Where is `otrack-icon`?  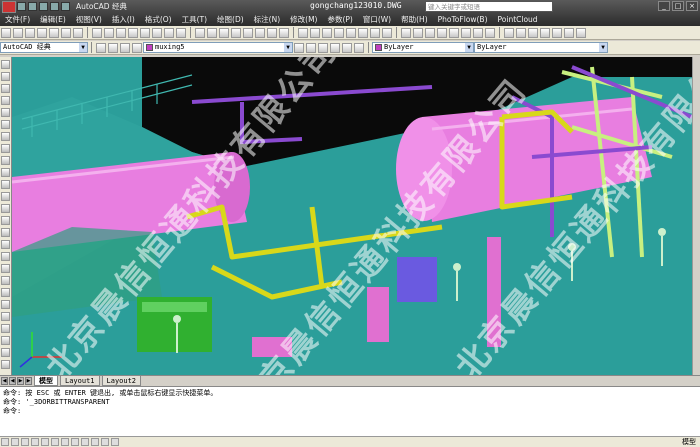
otrack-icon is located at coordinates (65, 442).